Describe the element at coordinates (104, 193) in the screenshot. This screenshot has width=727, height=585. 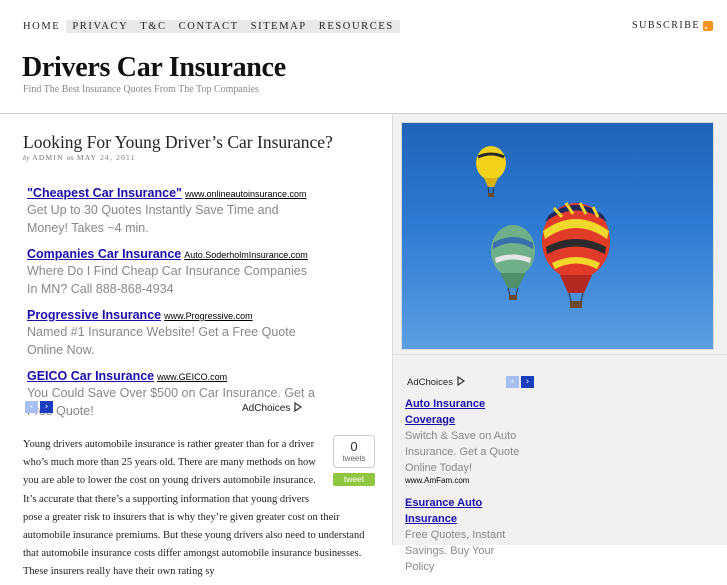
I see `ad-headline: "Cheapest Car Insurance"` at that location.